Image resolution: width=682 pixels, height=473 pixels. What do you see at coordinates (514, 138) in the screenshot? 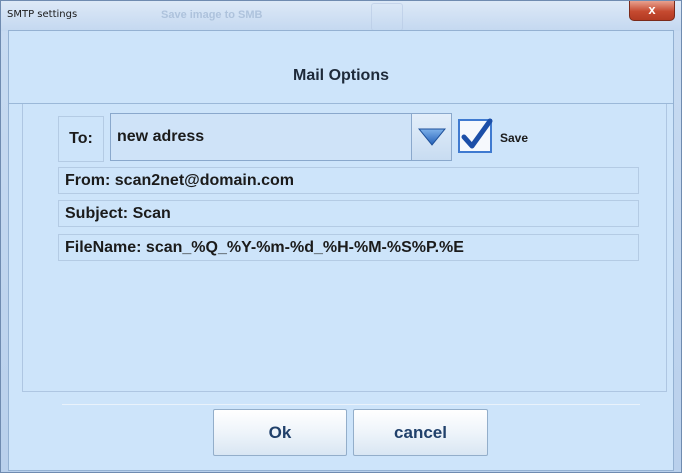
I see `save-label: Save` at bounding box center [514, 138].